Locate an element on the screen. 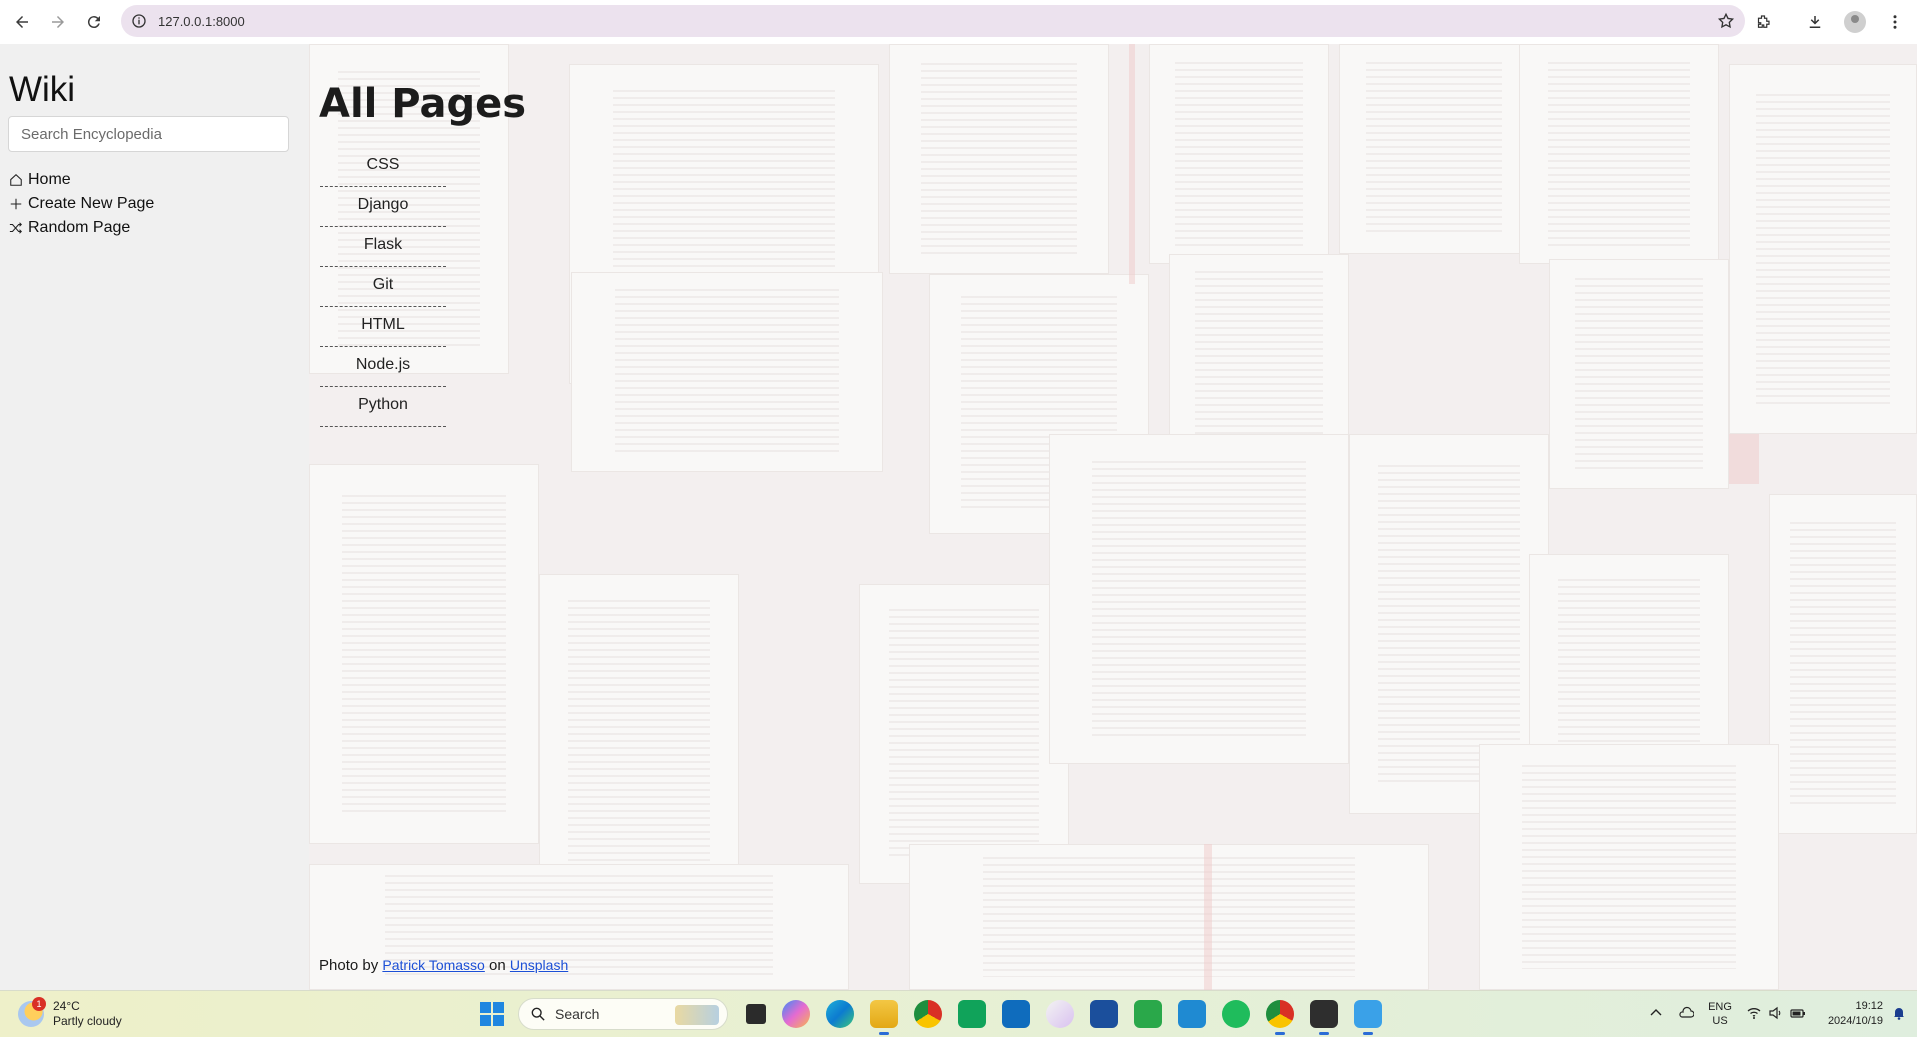  home-icon is located at coordinates (16, 180).